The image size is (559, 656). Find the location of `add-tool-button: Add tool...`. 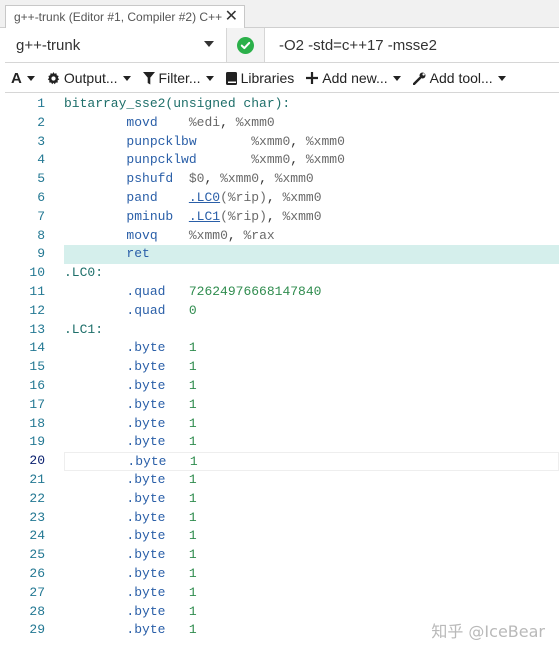

add-tool-button: Add tool... is located at coordinates (459, 78).